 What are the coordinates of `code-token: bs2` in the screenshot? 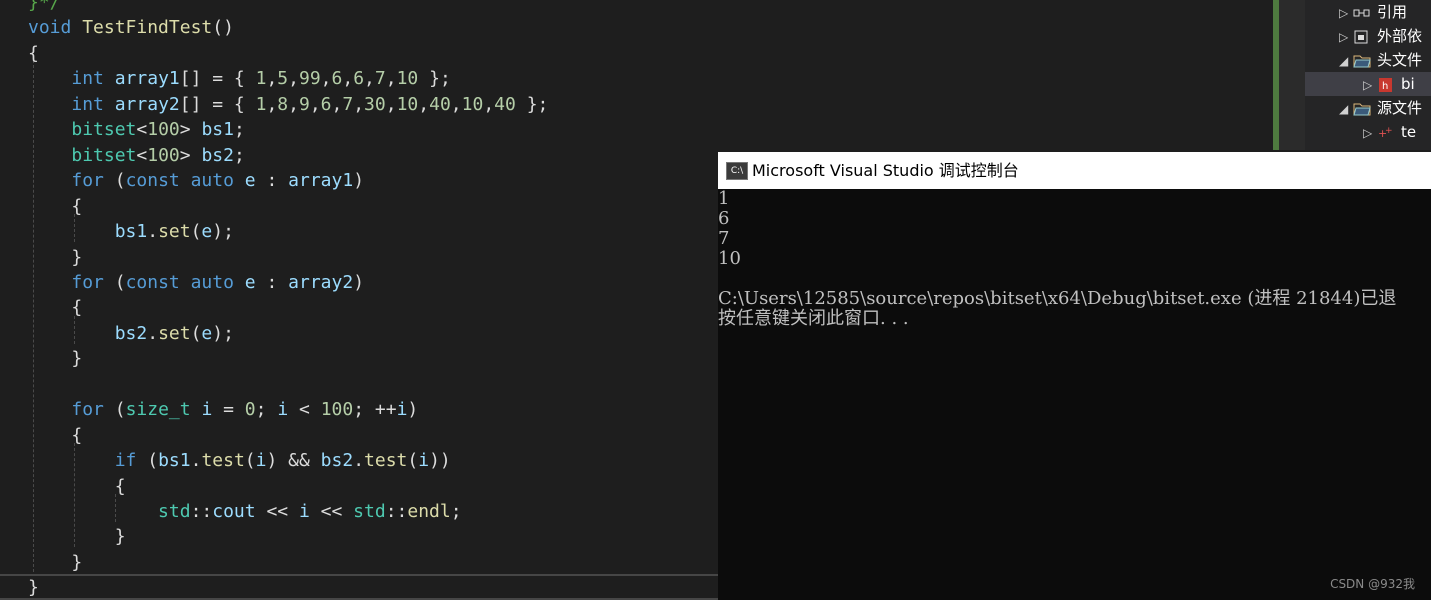 It's located at (337, 460).